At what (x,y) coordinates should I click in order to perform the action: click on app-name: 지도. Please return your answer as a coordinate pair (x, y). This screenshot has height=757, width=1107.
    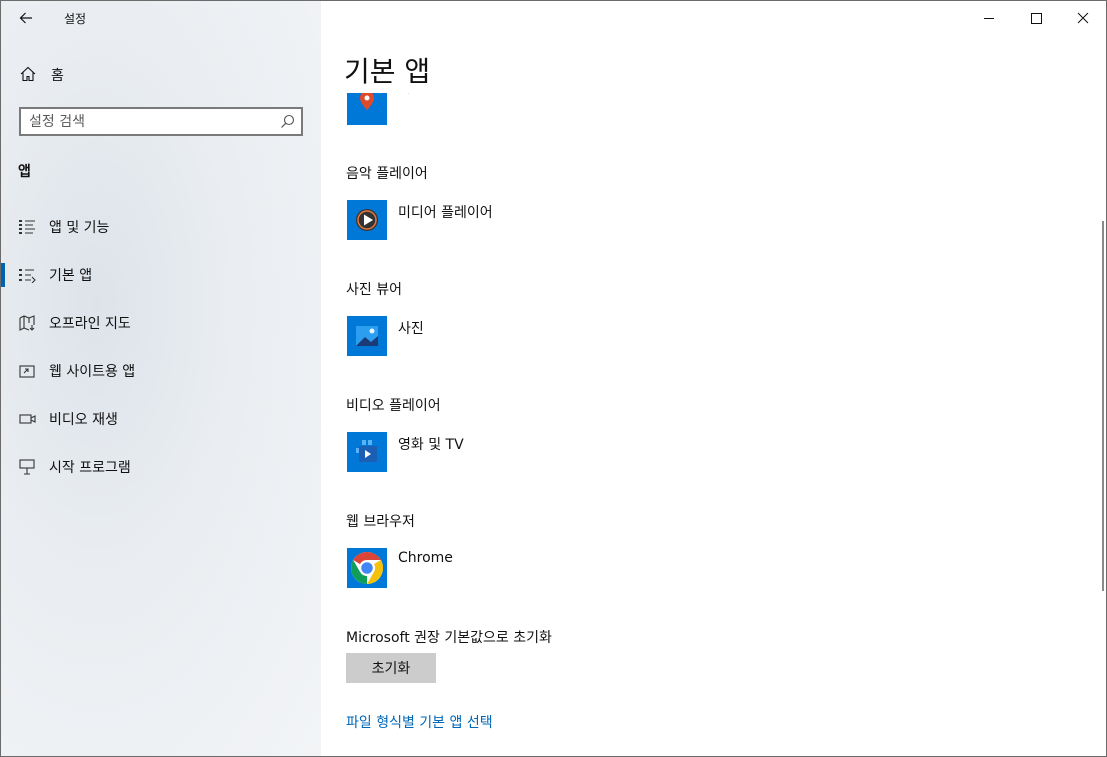
    Looking at the image, I should click on (411, 95).